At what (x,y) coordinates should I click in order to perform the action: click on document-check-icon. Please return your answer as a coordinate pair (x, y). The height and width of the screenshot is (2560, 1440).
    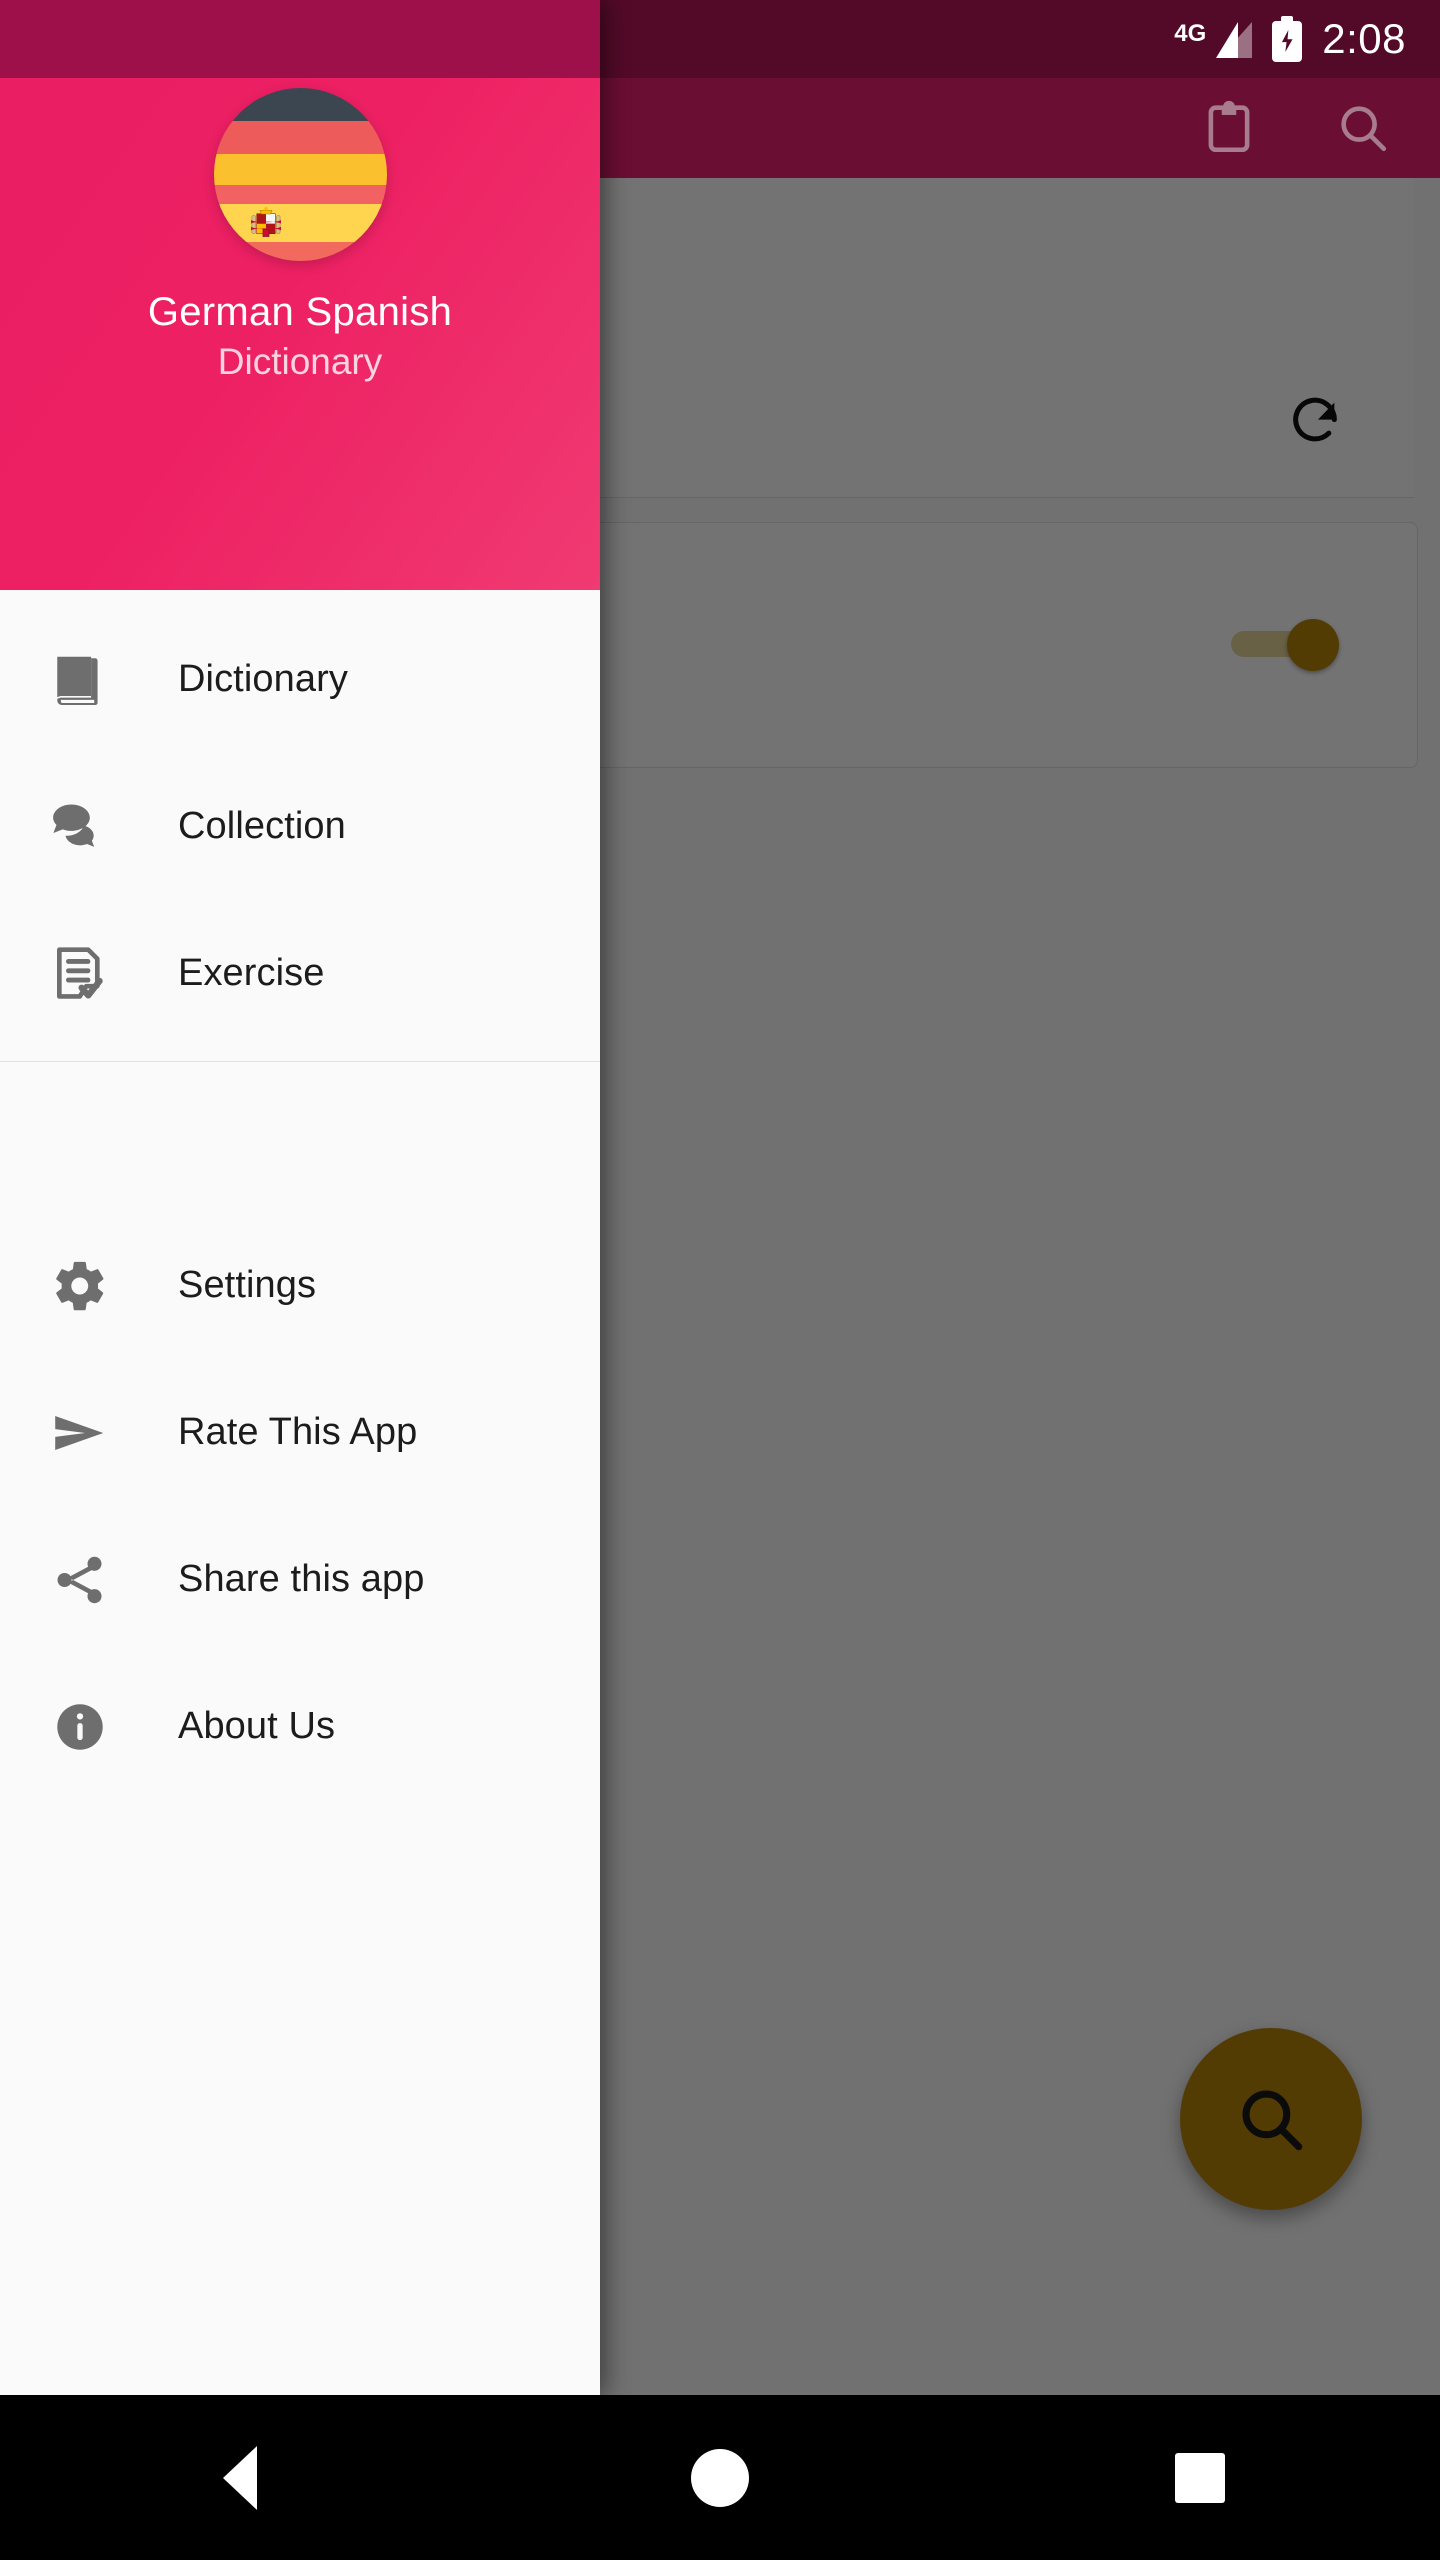
    Looking at the image, I should click on (80, 974).